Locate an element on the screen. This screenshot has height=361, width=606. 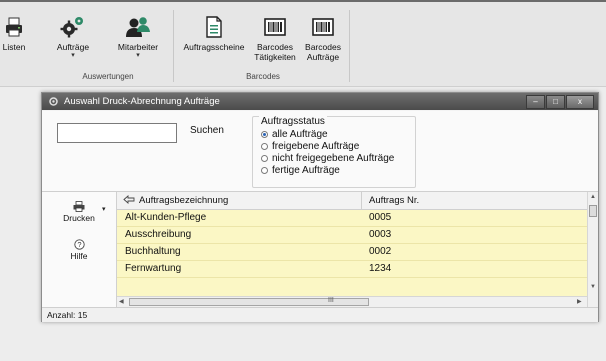
scroll-down-arrow-icon: ▼ is located at coordinates (593, 287).